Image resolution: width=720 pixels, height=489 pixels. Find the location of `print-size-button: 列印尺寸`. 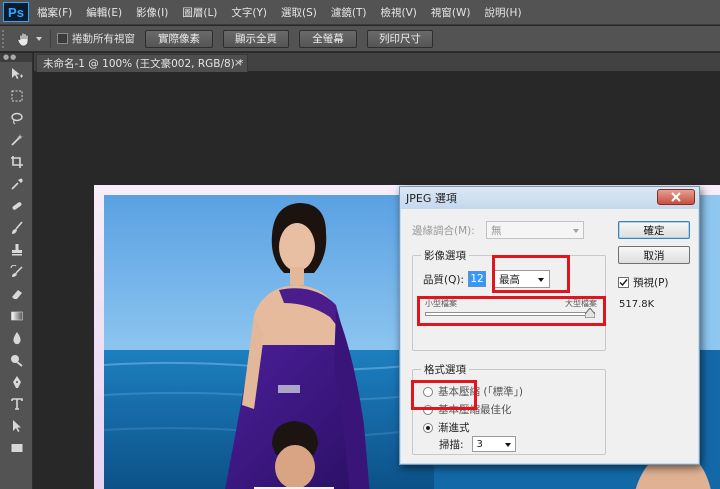

print-size-button: 列印尺寸 is located at coordinates (400, 38).